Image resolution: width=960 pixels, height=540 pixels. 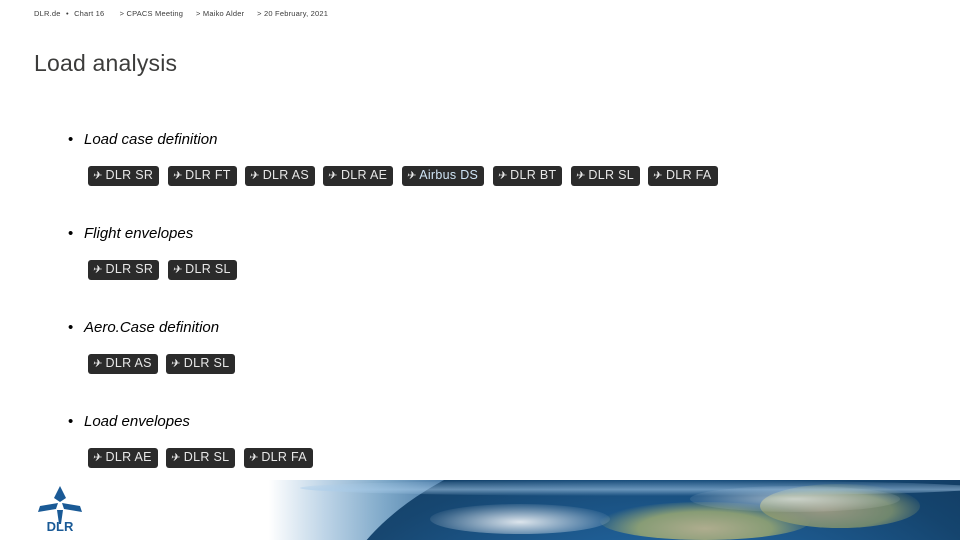 I want to click on breadcrumb-part-4: > 20 February, 2021, so click(x=293, y=13).